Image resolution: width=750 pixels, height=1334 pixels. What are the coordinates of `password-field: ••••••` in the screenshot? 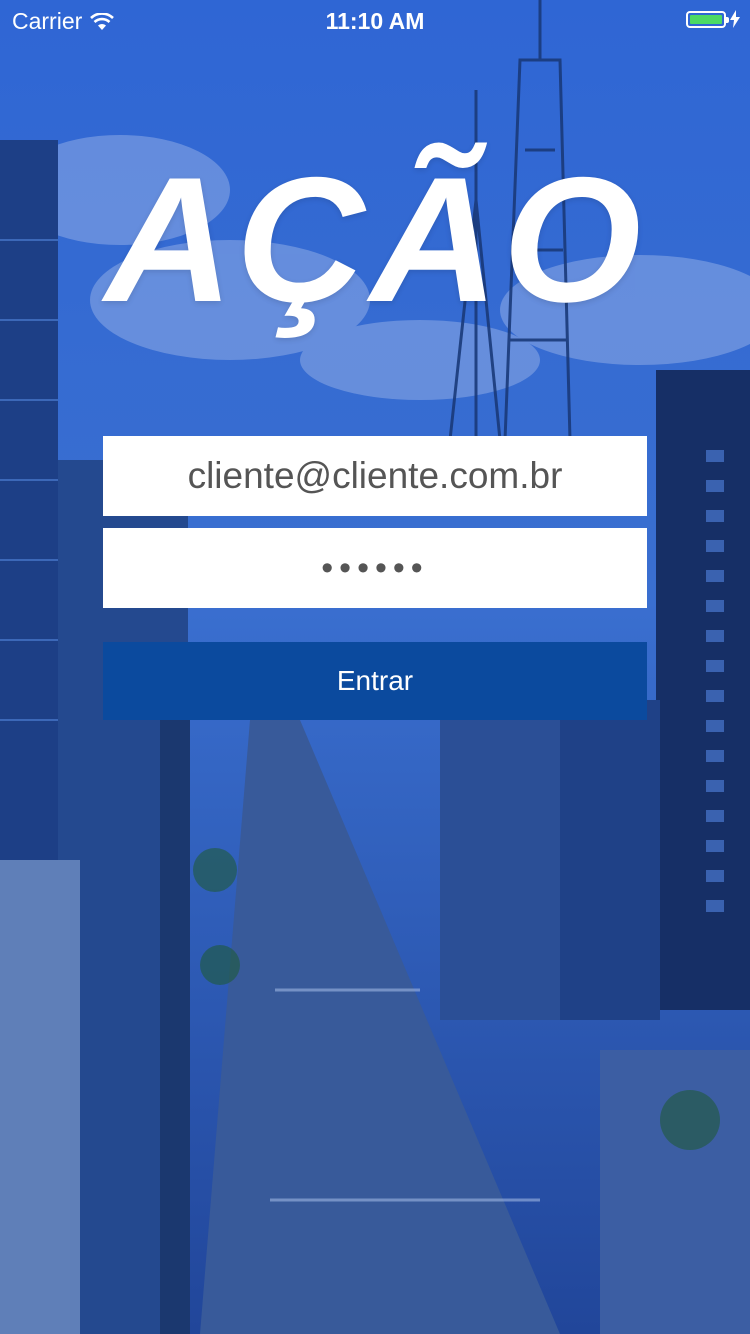 It's located at (375, 568).